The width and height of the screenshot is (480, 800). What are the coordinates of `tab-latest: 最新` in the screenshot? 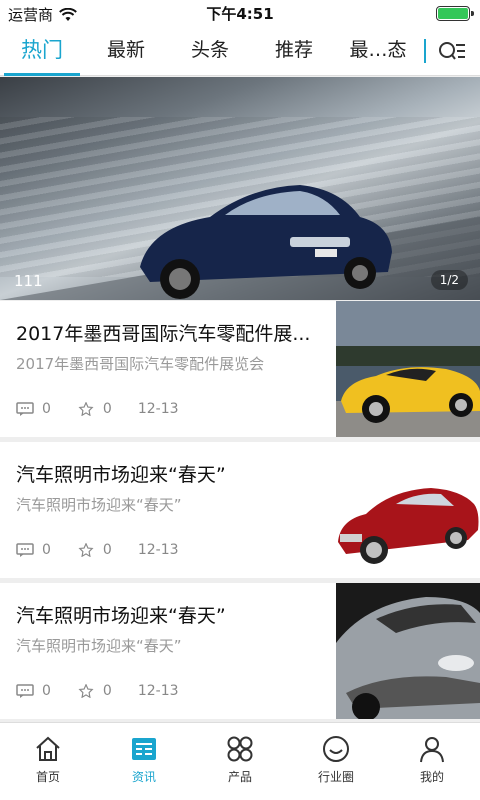 It's located at (126, 51).